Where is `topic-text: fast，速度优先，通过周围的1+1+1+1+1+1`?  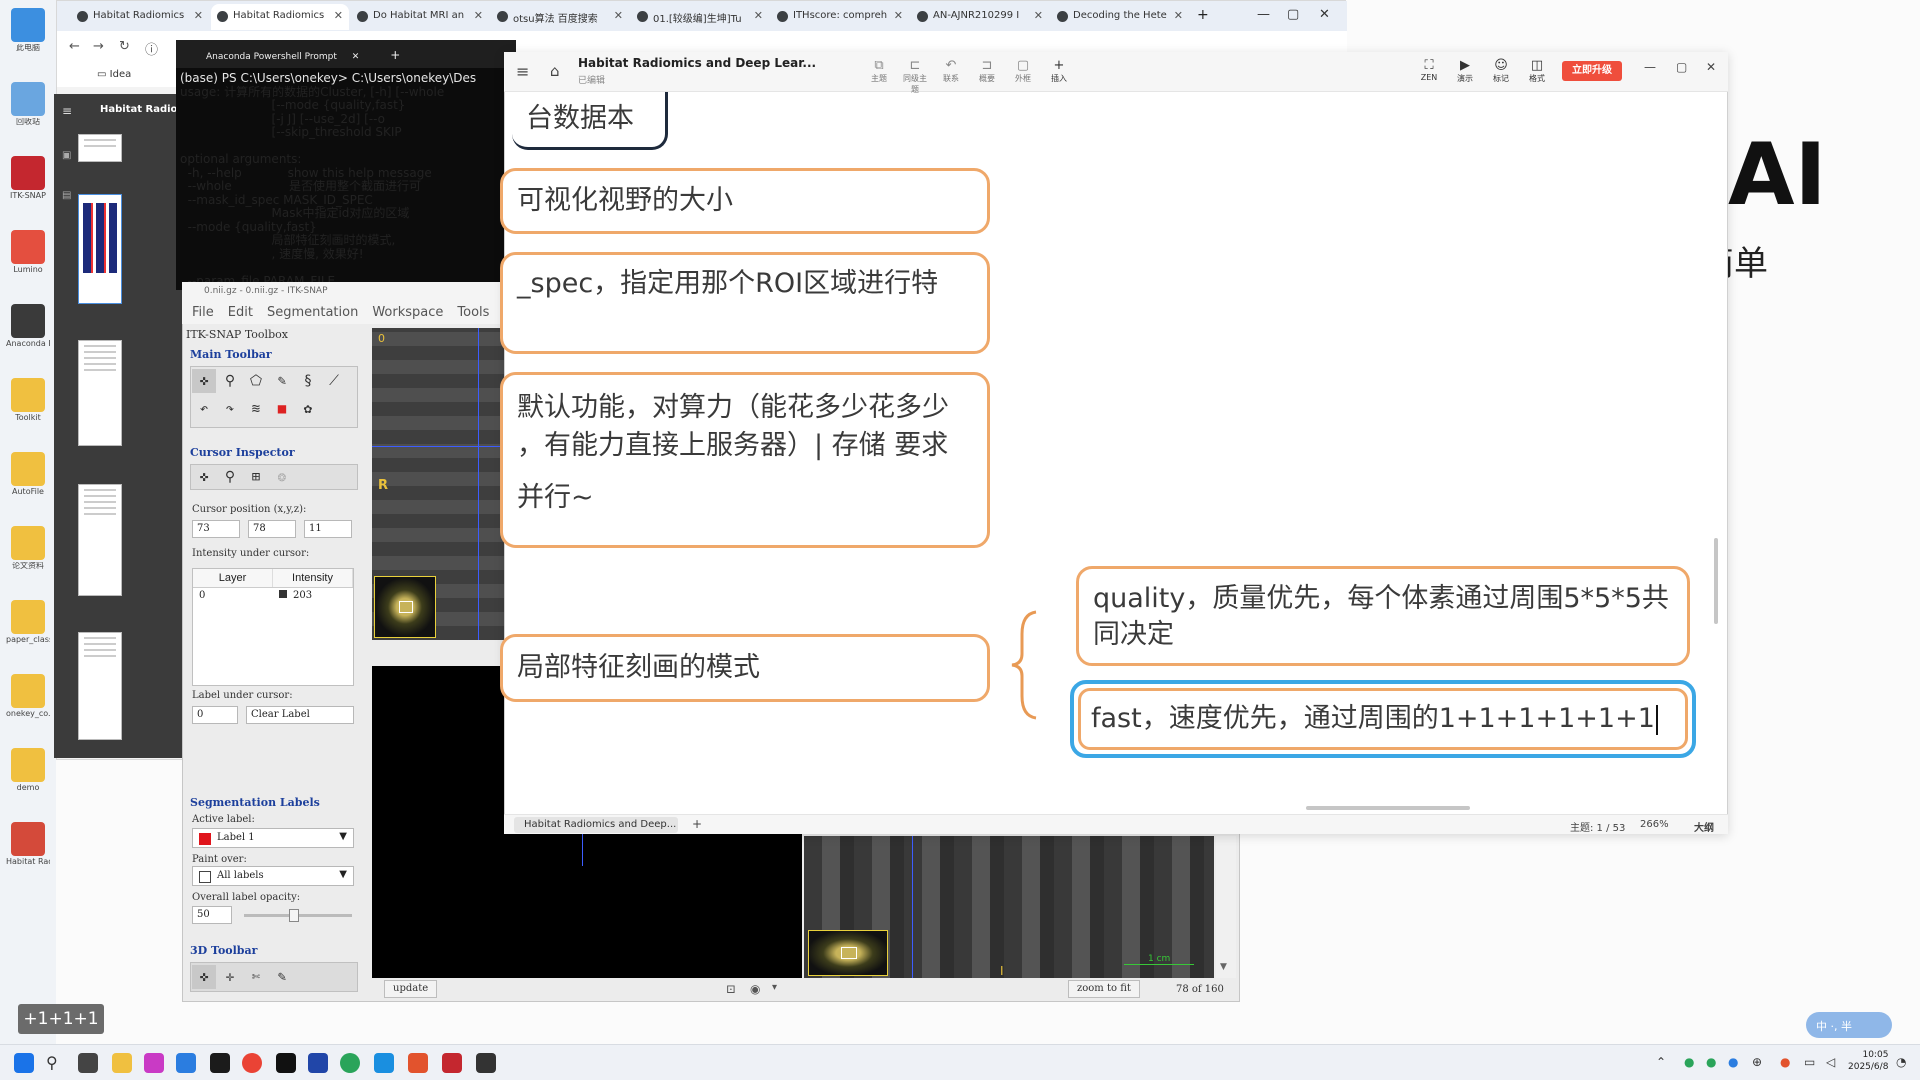 topic-text: fast，速度优先，通过周围的1+1+1+1+1+1 is located at coordinates (1373, 718).